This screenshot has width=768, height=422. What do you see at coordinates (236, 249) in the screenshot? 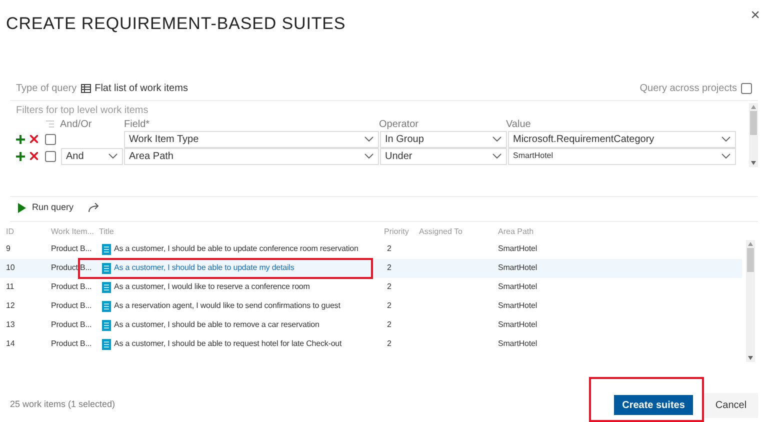
I see `title-link: As a customer, I should be able to update conference room reservation` at bounding box center [236, 249].